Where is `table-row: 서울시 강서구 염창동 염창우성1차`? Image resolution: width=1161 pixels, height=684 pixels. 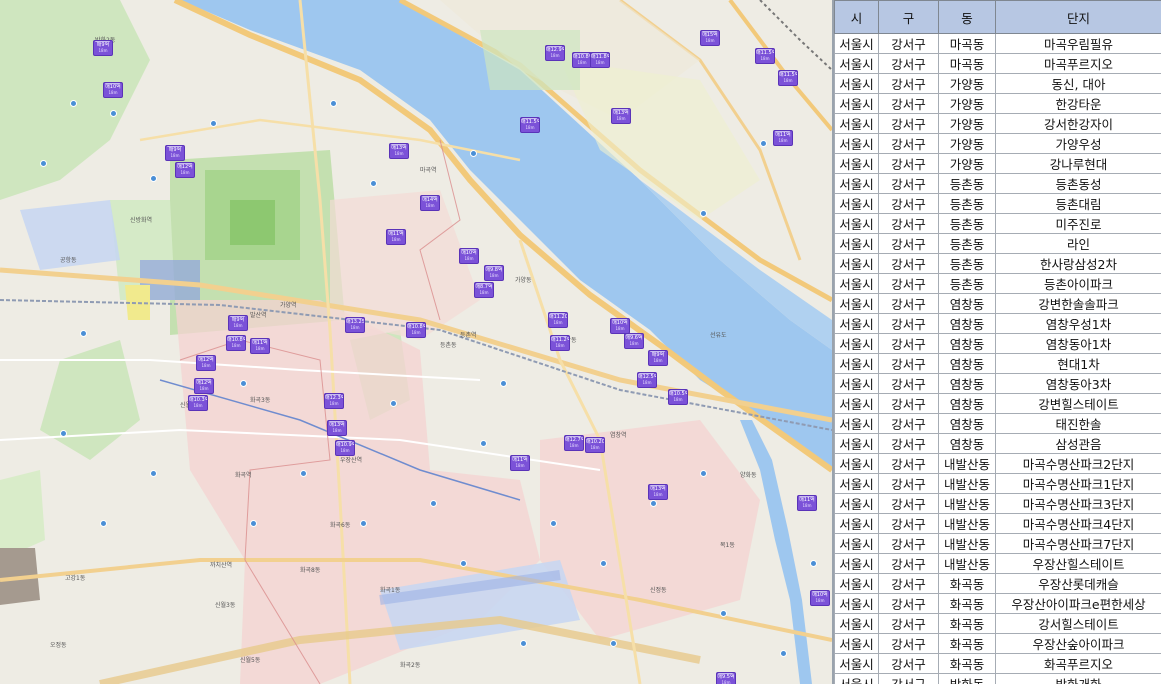 table-row: 서울시 강서구 염창동 염창우성1차 is located at coordinates (997, 323).